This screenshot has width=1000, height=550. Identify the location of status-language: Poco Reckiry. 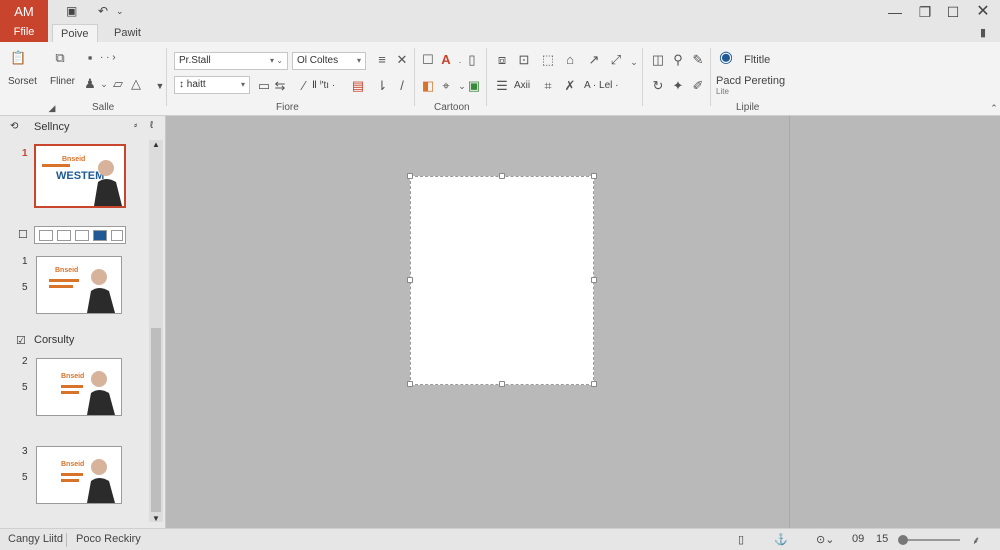
(108, 539).